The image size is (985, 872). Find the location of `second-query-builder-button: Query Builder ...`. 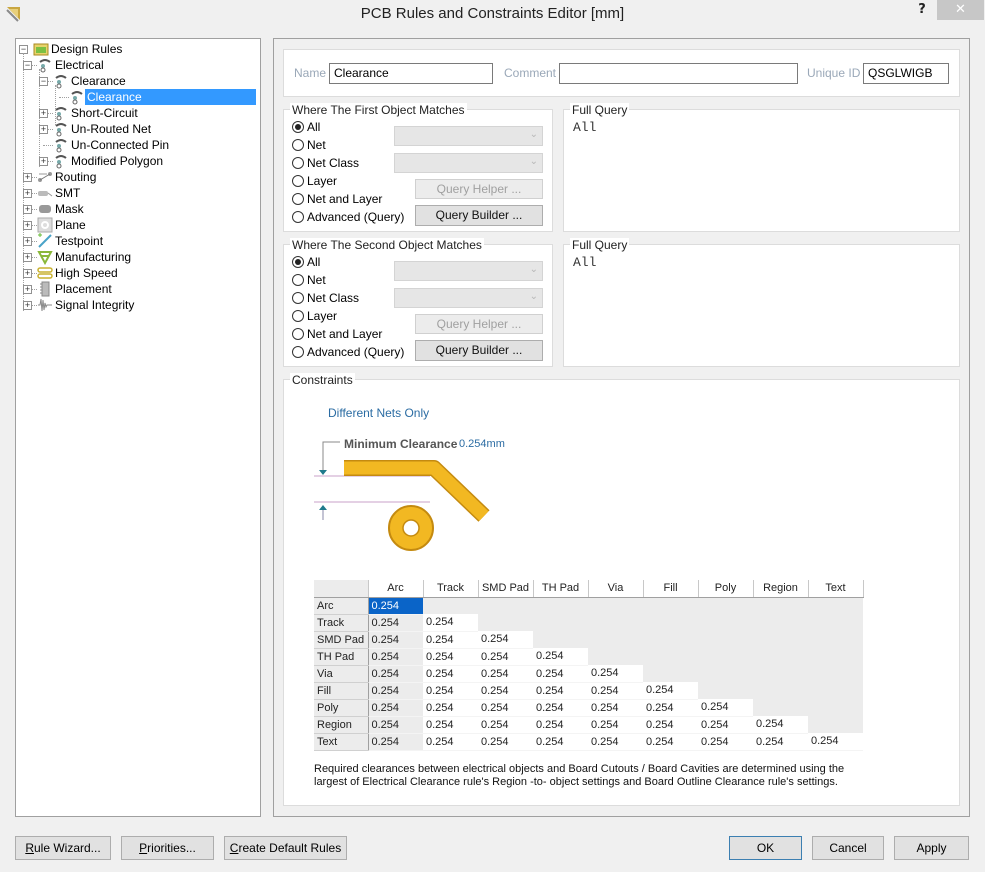

second-query-builder-button: Query Builder ... is located at coordinates (479, 350).